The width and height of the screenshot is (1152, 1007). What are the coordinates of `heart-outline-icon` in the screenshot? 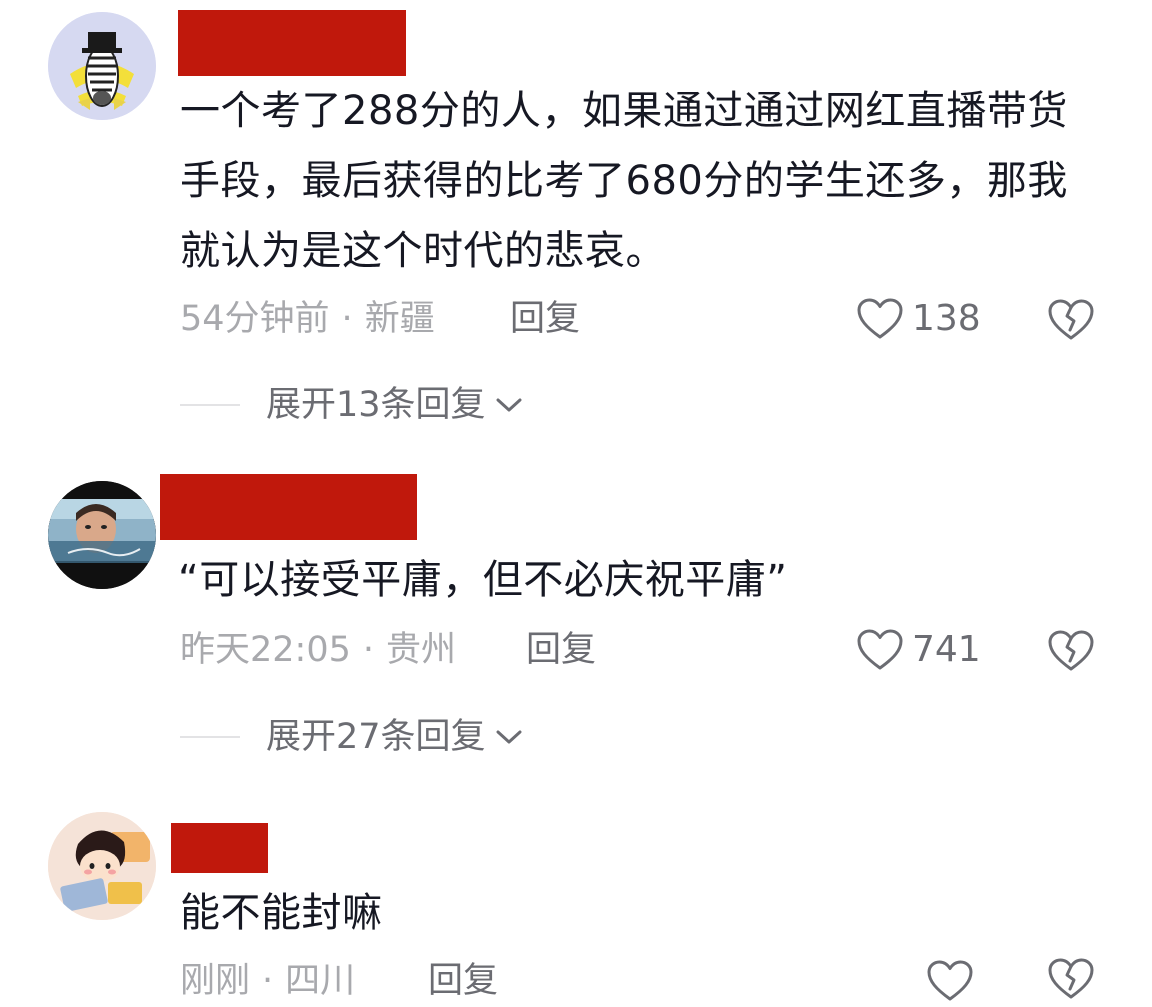 It's located at (950, 980).